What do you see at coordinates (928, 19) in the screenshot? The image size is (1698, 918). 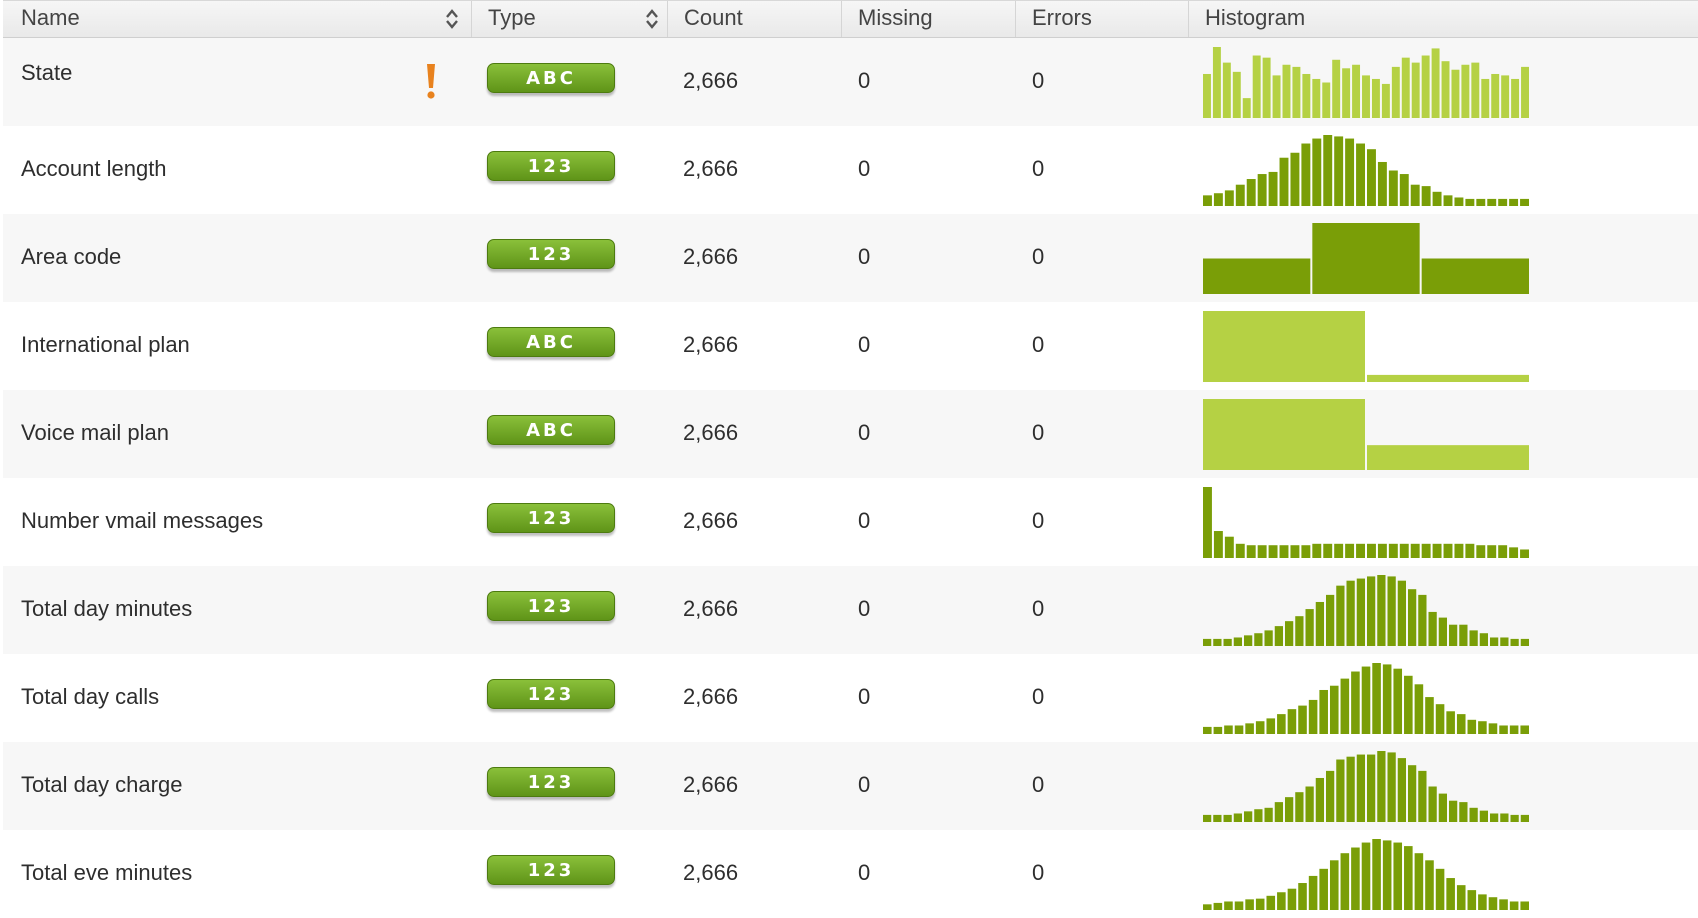 I see `column-header-missing: Missing` at bounding box center [928, 19].